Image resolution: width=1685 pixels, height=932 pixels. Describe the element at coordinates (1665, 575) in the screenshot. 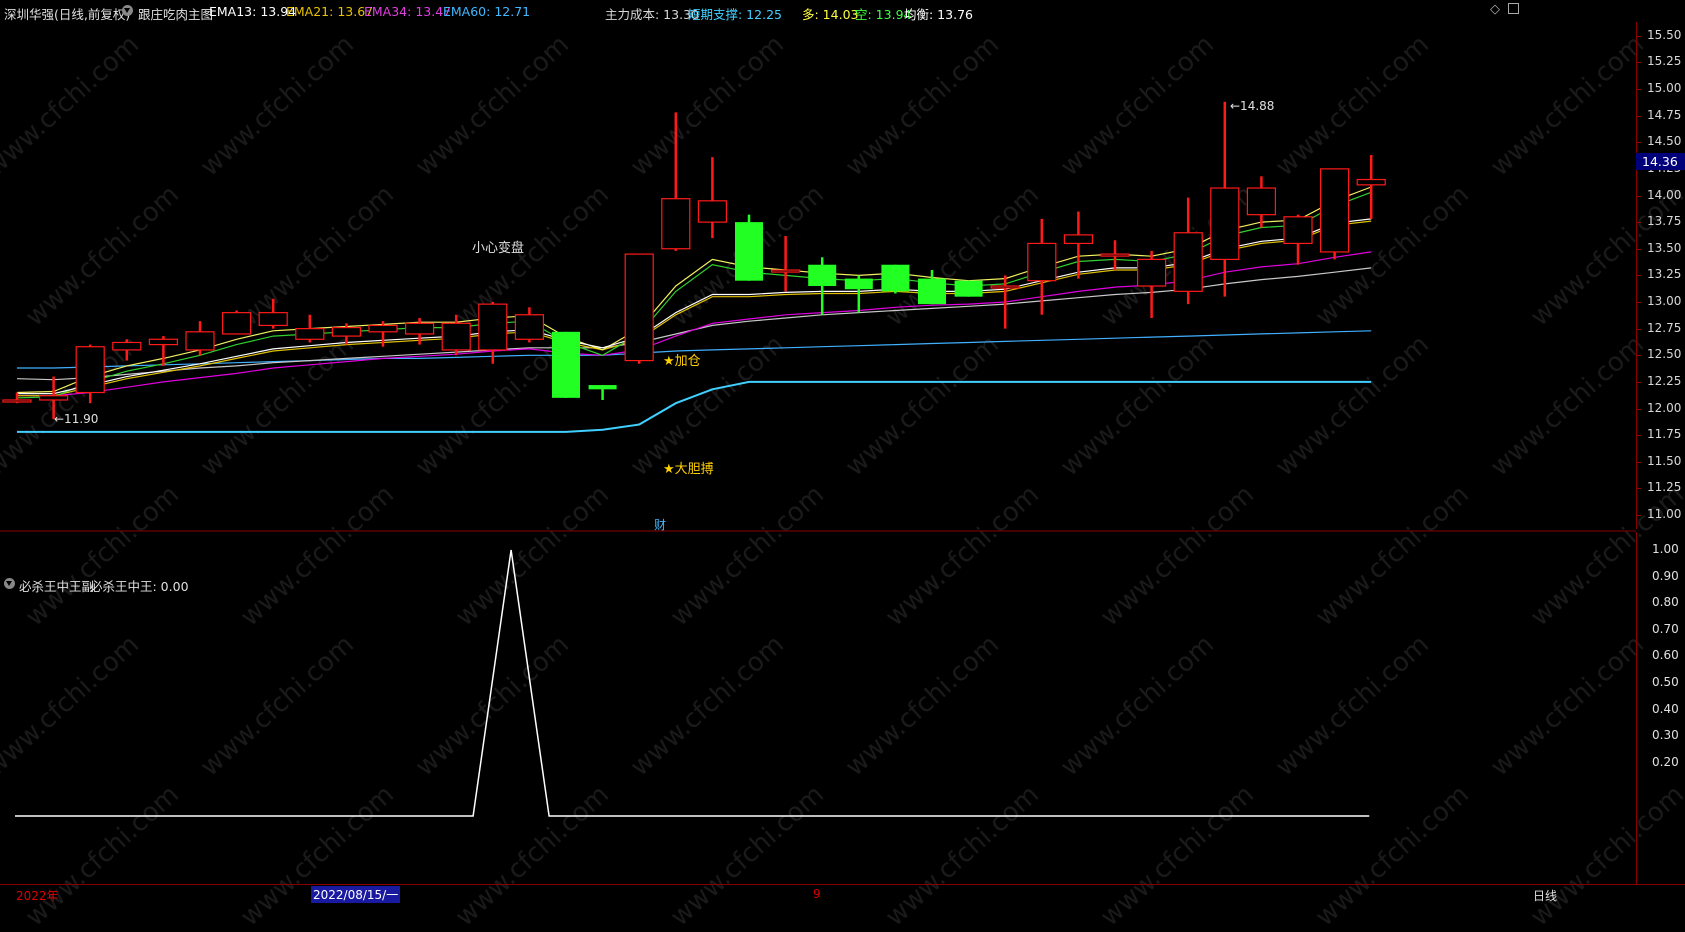

I see `sub-tick-label: 0.90` at that location.